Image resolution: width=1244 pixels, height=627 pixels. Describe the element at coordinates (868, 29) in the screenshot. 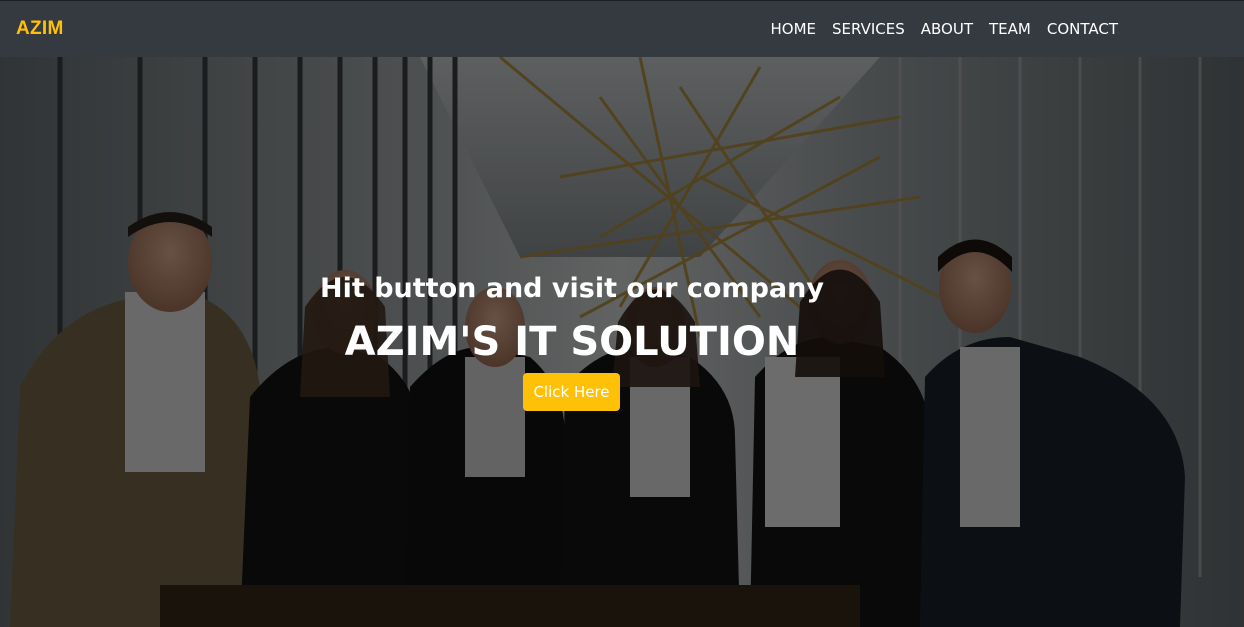

I see `nav-link-services: SERVICES` at that location.